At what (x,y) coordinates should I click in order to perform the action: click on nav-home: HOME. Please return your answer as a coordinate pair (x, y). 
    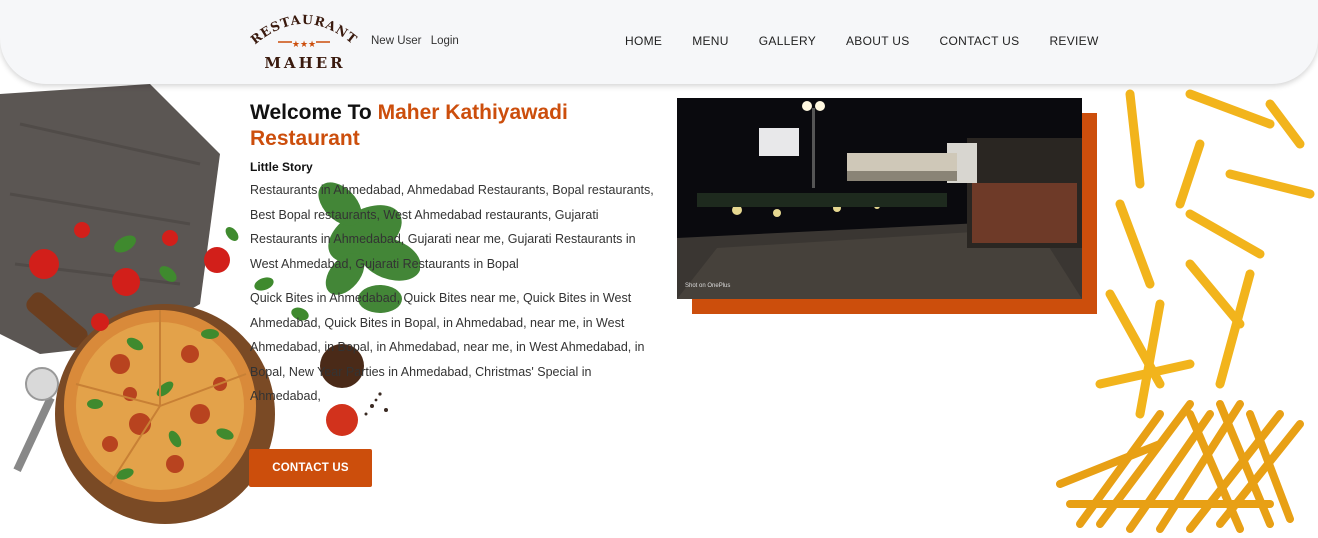
    Looking at the image, I should click on (643, 41).